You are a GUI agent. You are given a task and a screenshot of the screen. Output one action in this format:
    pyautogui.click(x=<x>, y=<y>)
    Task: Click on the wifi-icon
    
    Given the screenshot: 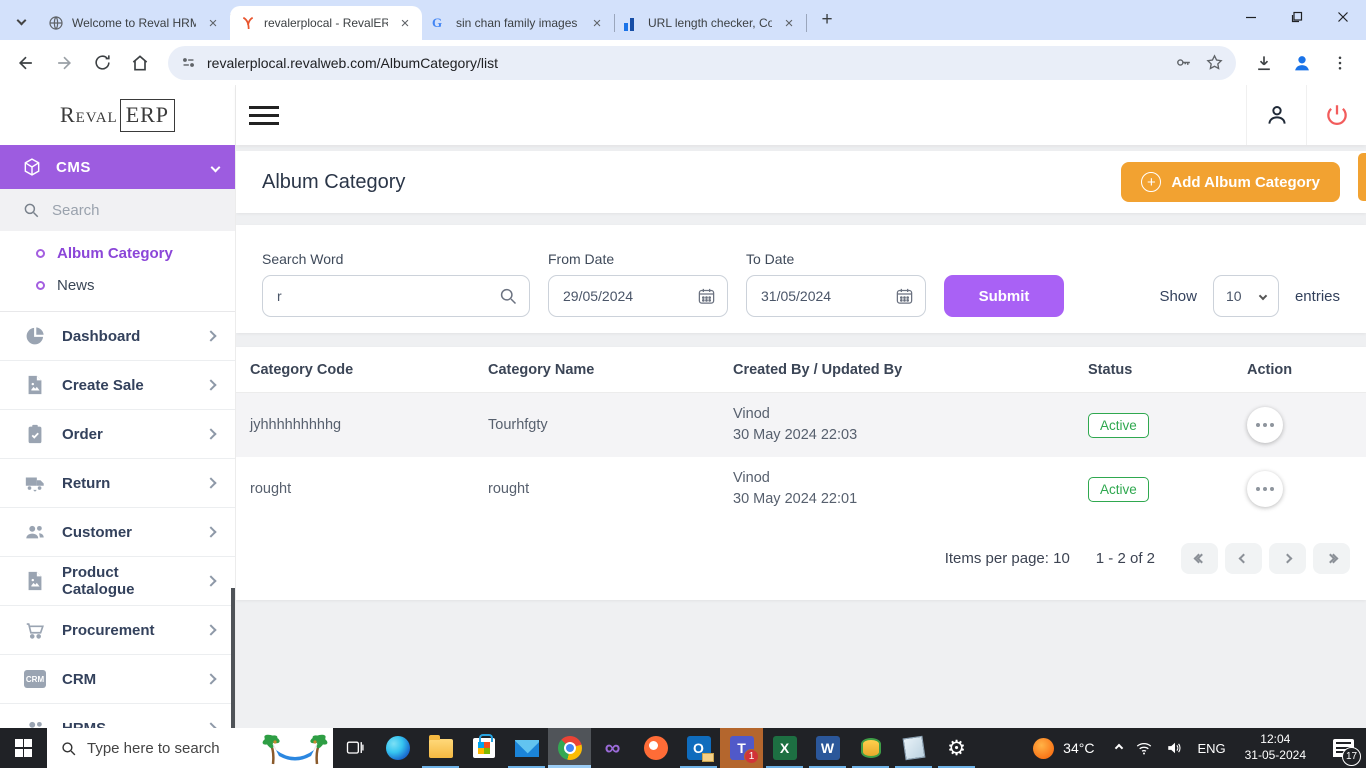 What is the action you would take?
    pyautogui.click(x=1144, y=748)
    